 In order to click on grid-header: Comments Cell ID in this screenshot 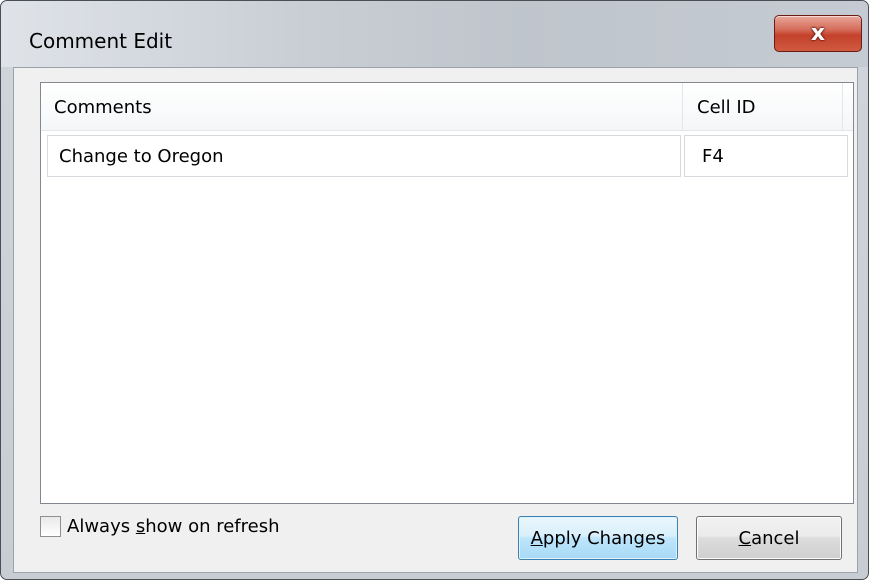, I will do `click(447, 107)`.